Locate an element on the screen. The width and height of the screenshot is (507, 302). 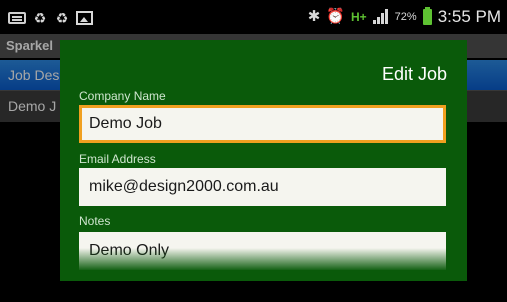
system-icons: ✱ ⏰ H+ 72% 3:55 PM is located at coordinates (404, 17).